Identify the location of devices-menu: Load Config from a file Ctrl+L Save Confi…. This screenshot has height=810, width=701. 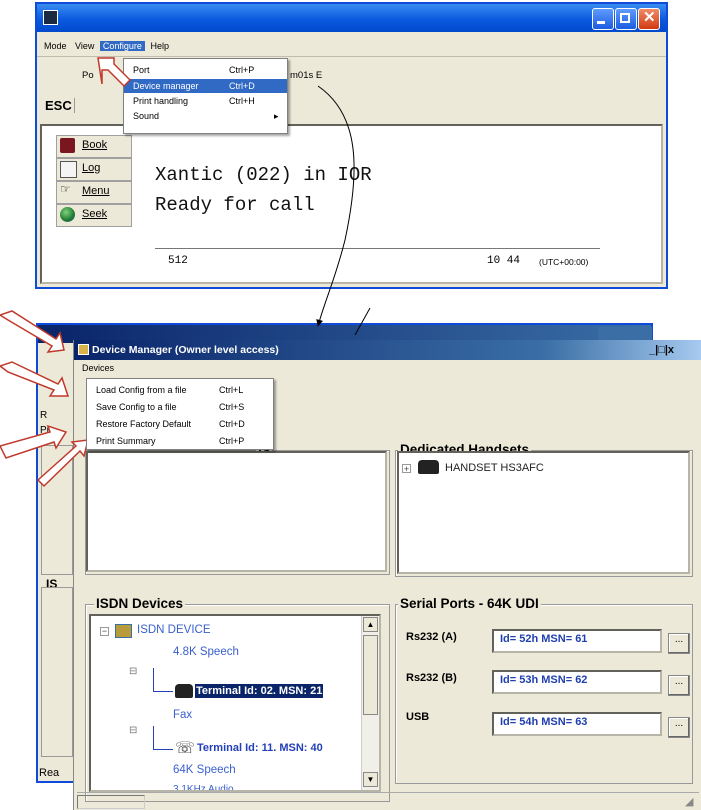
(180, 414).